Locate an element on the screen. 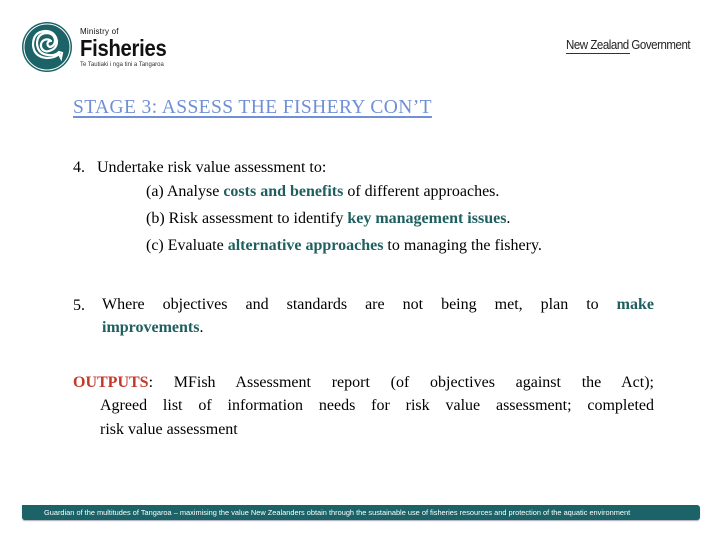  item-5-emphasis-make: make is located at coordinates (635, 304).